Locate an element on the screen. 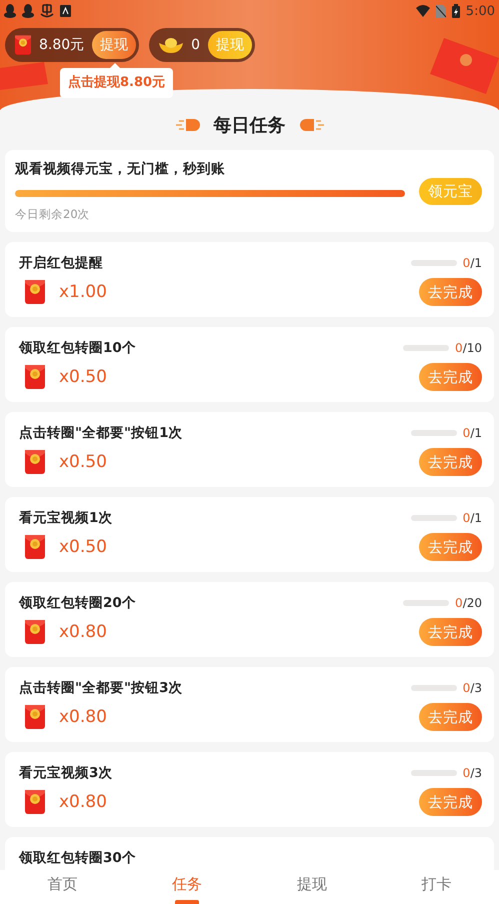 The image size is (499, 904). task-title: 点击转圈"全都要"按钮1次 is located at coordinates (100, 433).